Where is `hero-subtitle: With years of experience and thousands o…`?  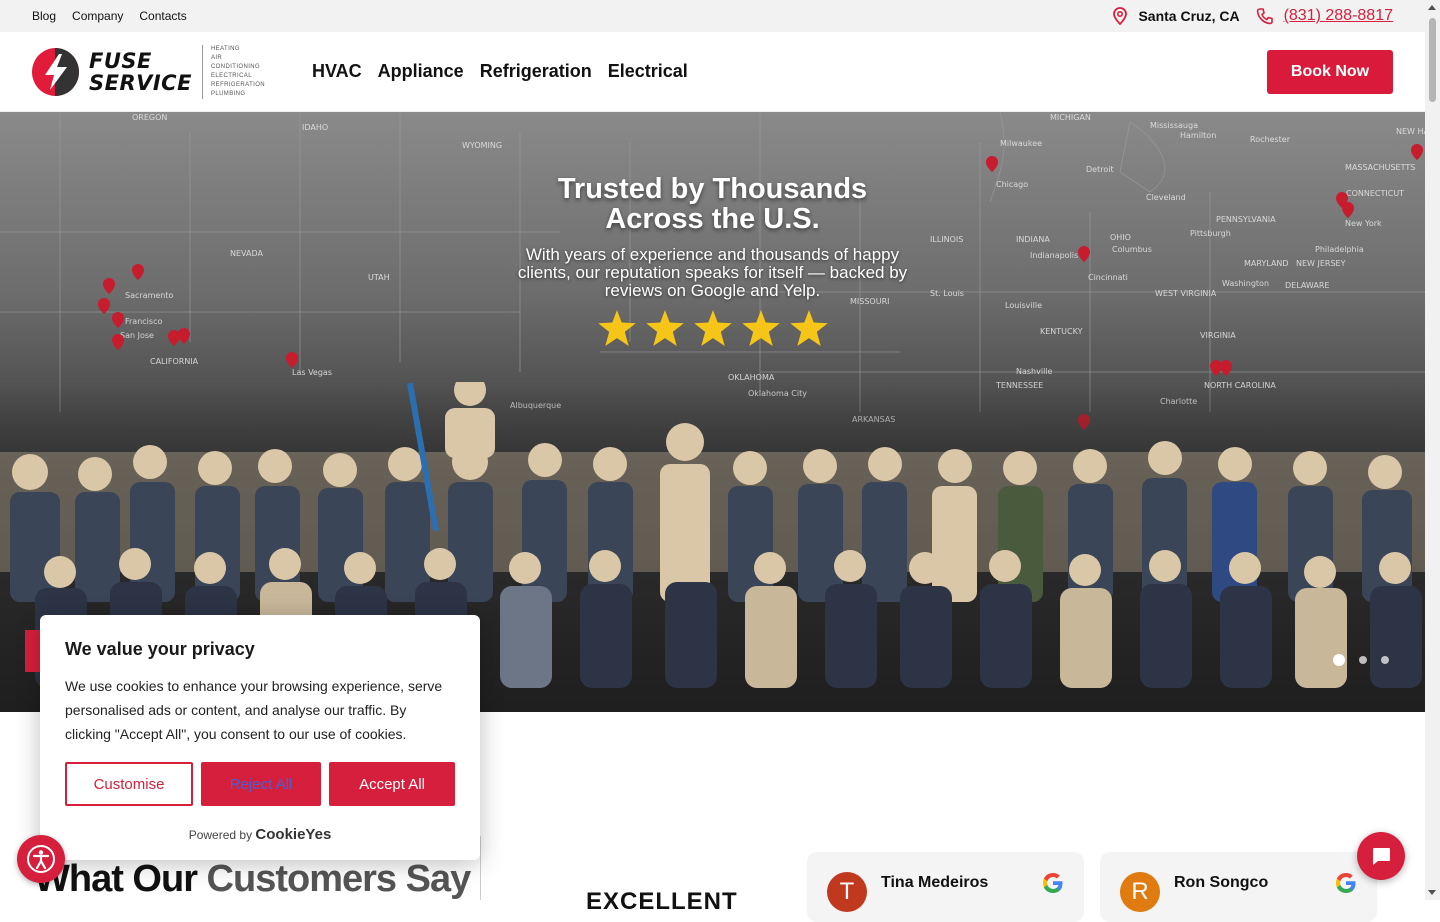 hero-subtitle: With years of experience and thousands o… is located at coordinates (712, 272).